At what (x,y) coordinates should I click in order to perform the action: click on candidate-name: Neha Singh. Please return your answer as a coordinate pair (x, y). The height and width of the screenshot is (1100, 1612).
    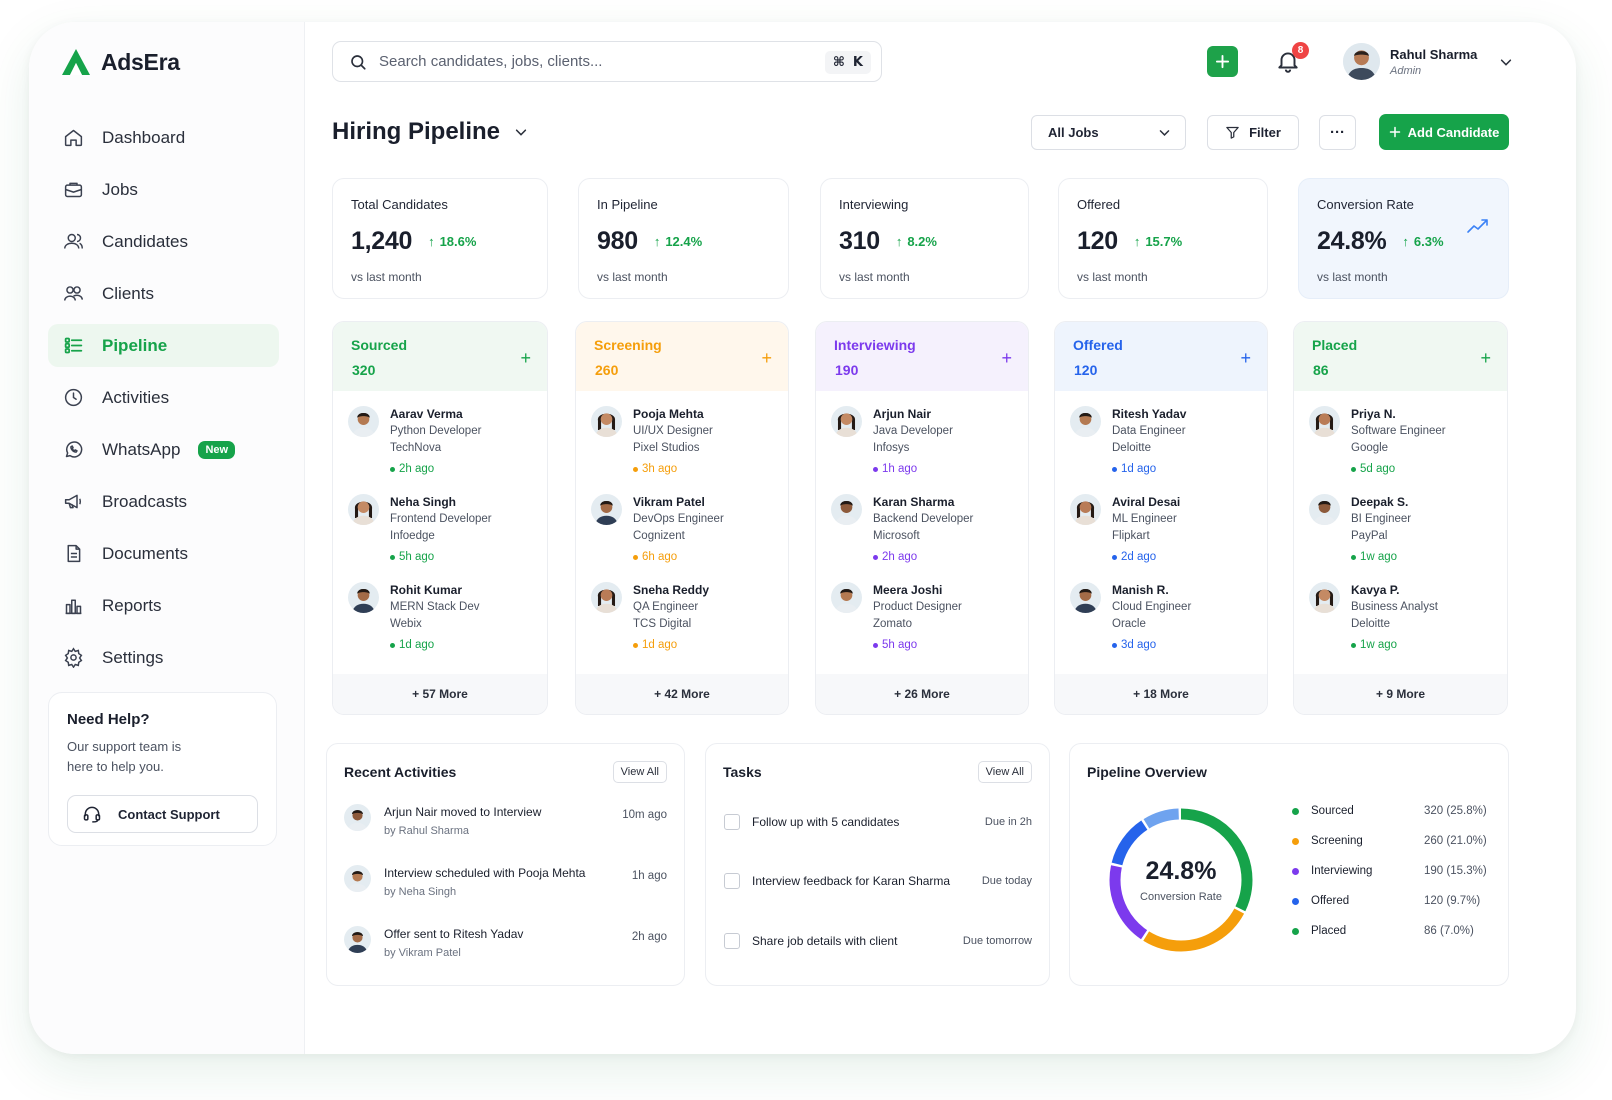
    Looking at the image, I should click on (423, 502).